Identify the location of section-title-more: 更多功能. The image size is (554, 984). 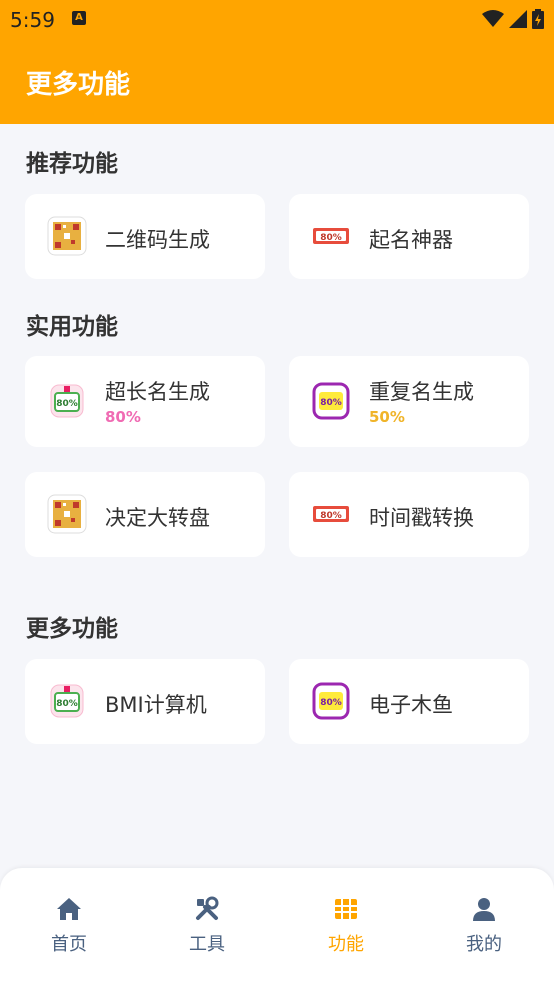
(72, 629).